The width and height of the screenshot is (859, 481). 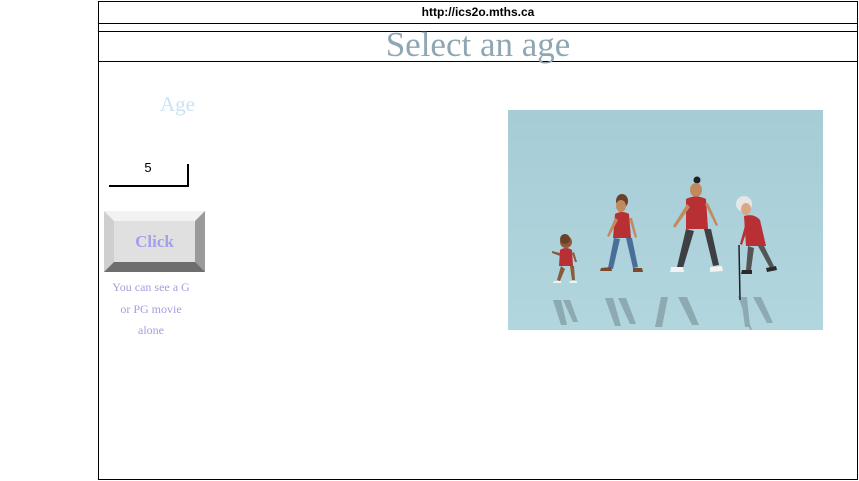 I want to click on age-label: Age, so click(x=177, y=104).